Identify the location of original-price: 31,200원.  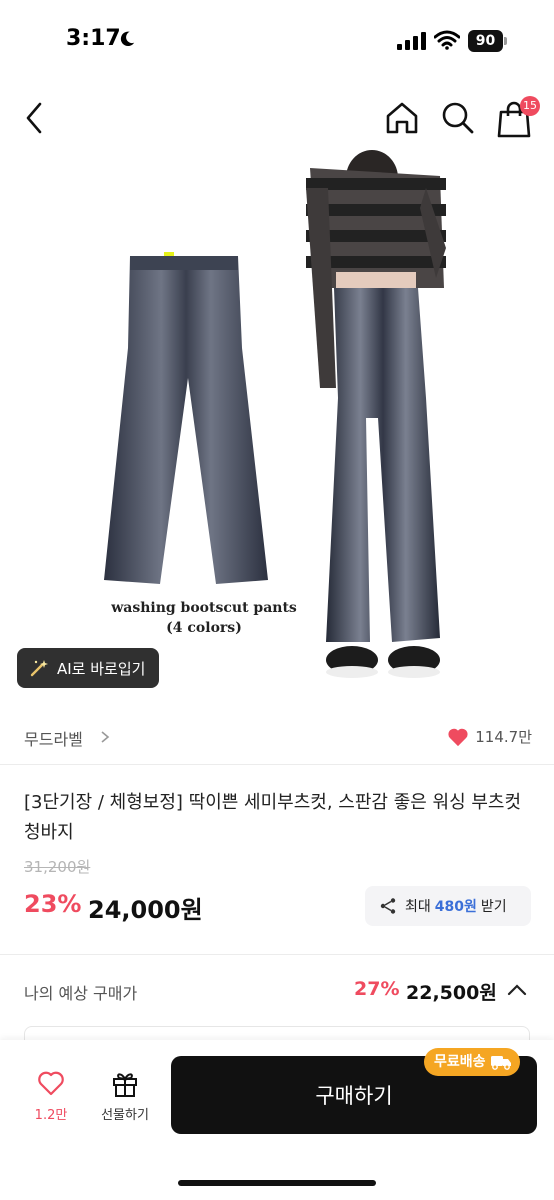
(57, 867).